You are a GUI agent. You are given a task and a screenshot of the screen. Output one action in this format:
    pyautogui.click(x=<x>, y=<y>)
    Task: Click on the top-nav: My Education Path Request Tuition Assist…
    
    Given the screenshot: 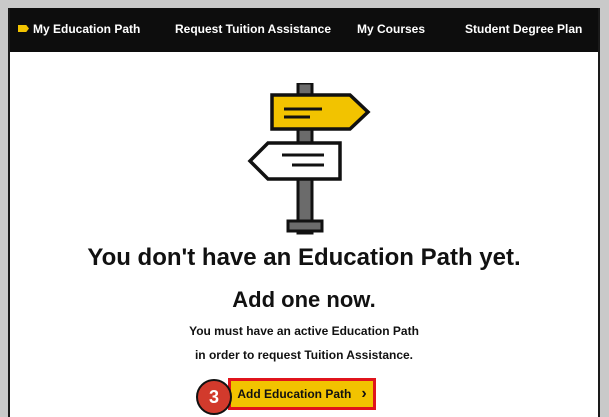 What is the action you would take?
    pyautogui.click(x=304, y=30)
    